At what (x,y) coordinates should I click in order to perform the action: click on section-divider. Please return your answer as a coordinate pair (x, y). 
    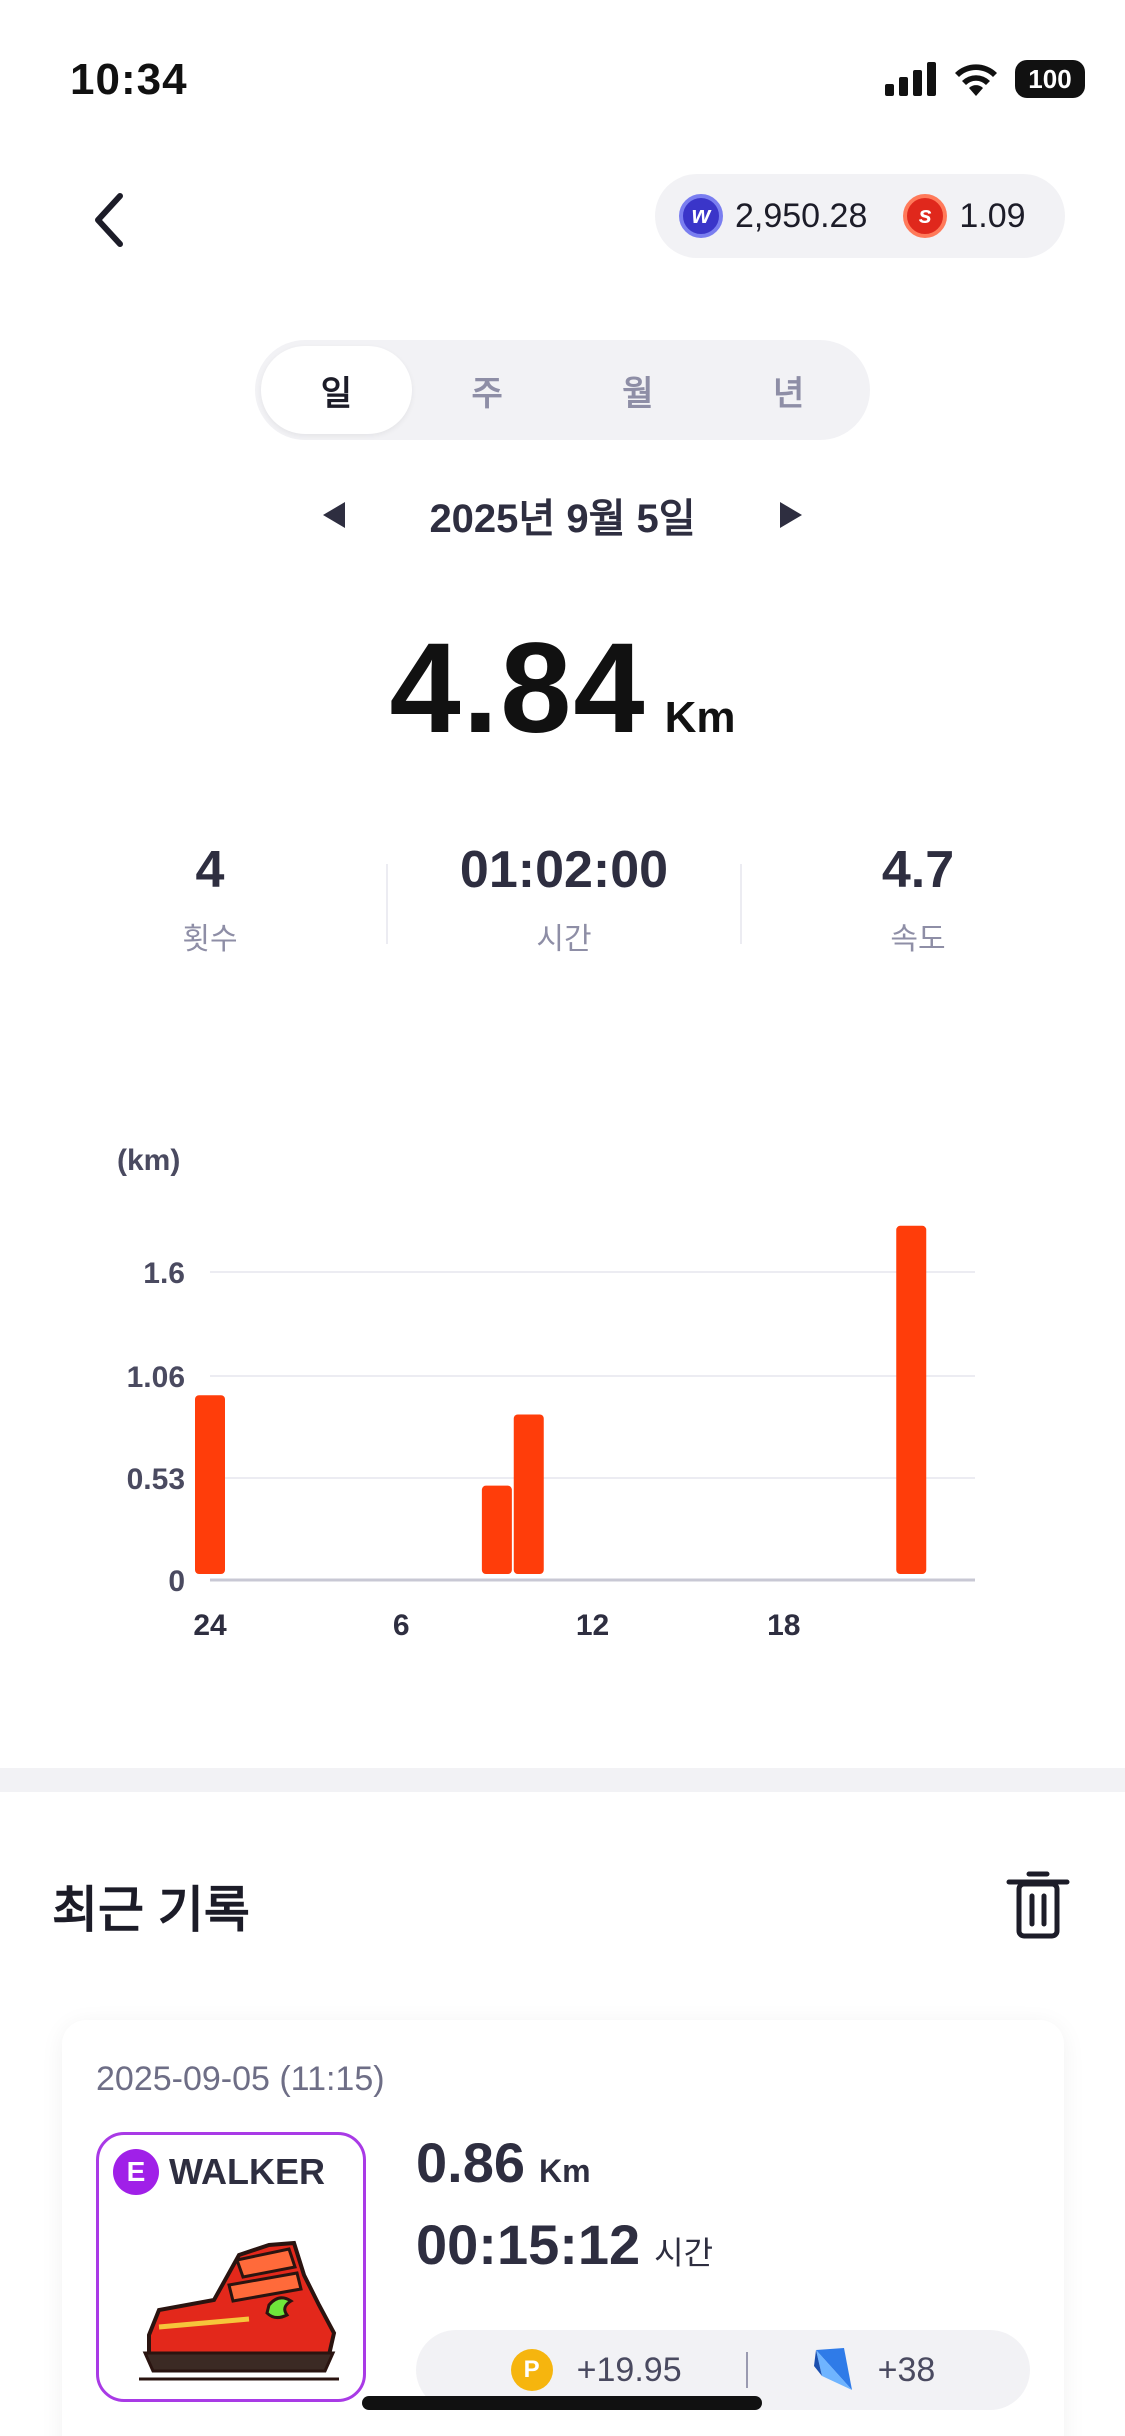
    Looking at the image, I should click on (562, 1780).